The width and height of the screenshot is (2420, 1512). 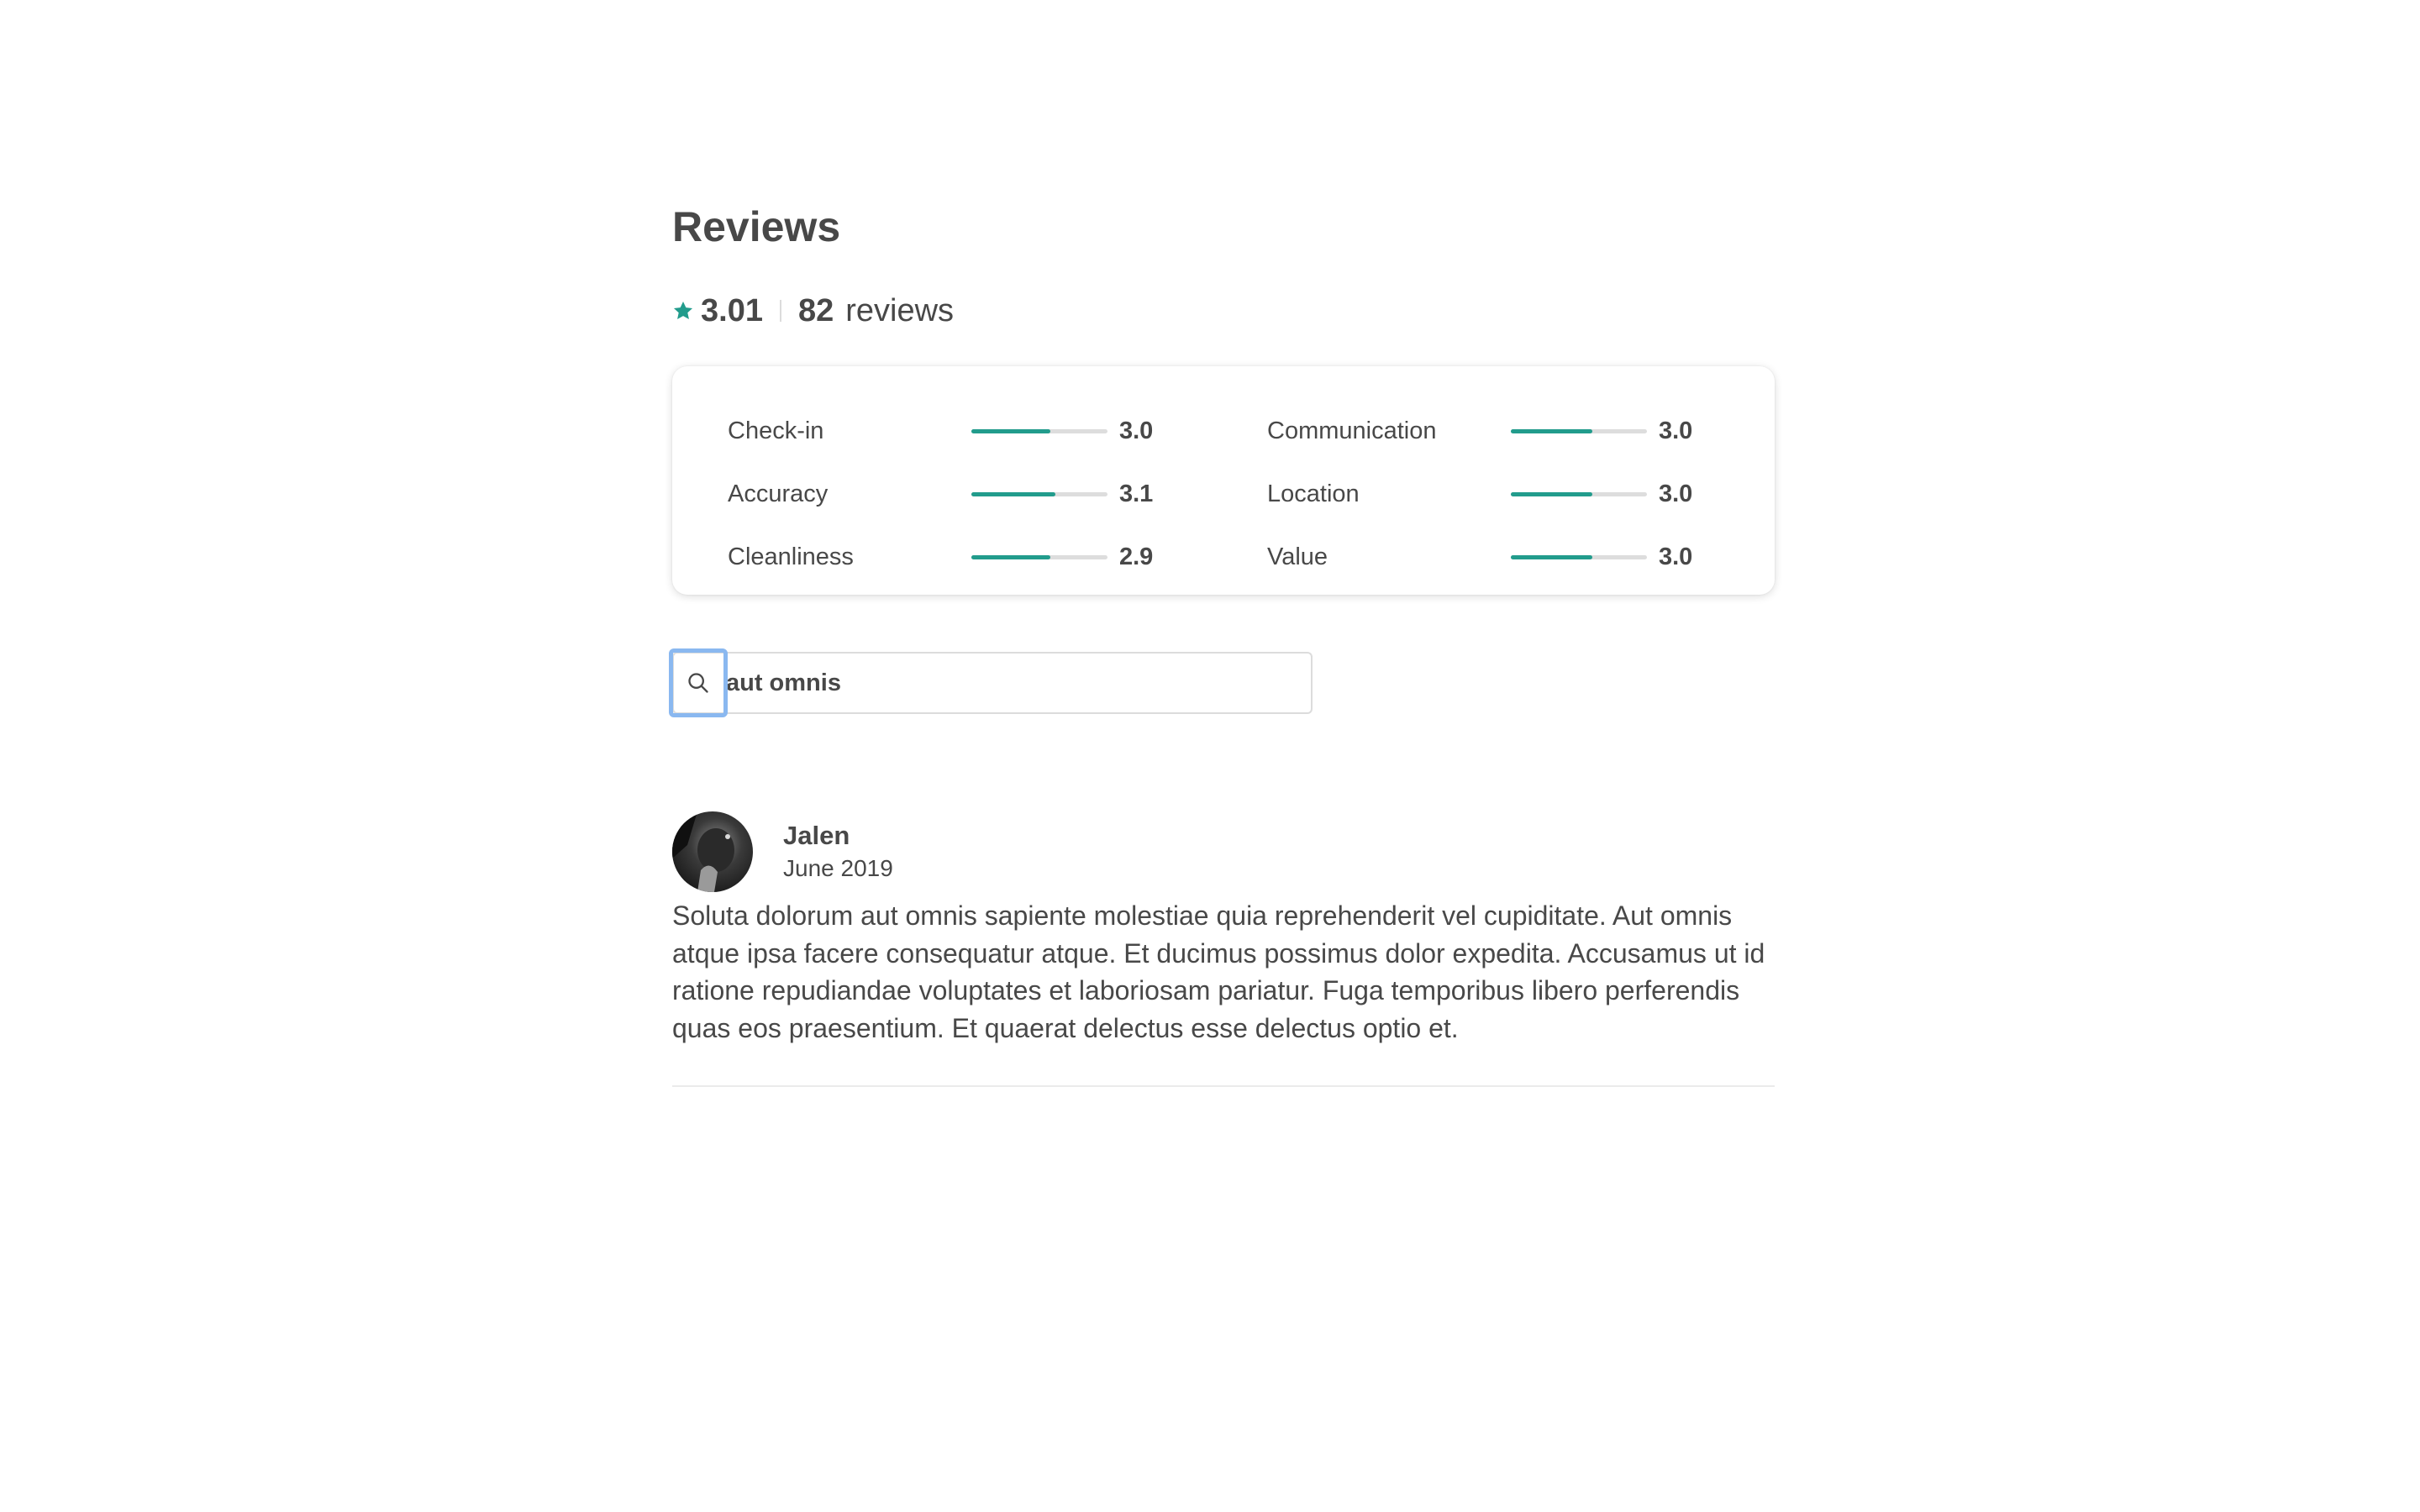 I want to click on rating-row-accuracy: Accuracy 3.1, so click(x=981, y=494).